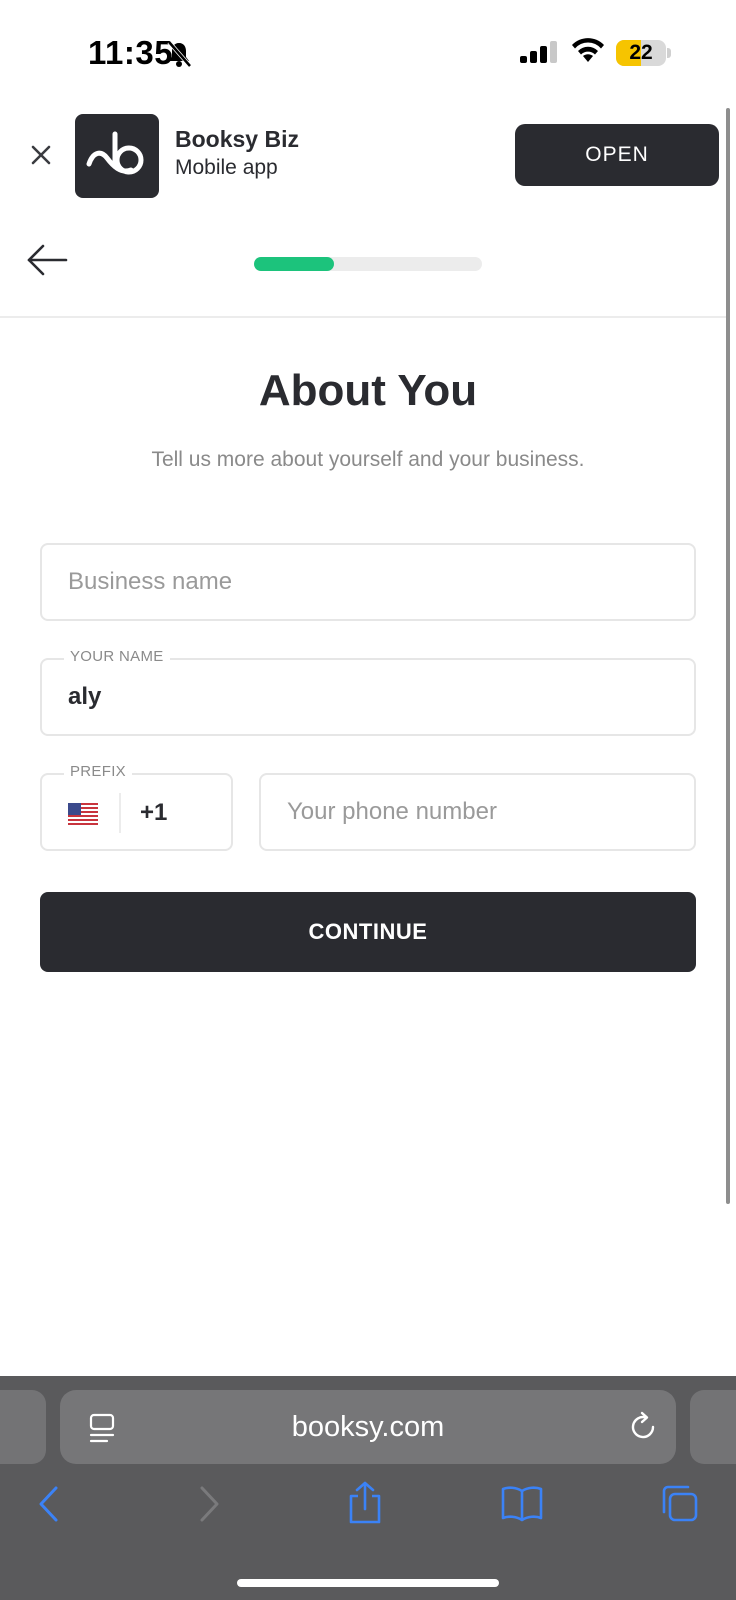  Describe the element at coordinates (131, 52) in the screenshot. I see `status-time: 11:35` at that location.